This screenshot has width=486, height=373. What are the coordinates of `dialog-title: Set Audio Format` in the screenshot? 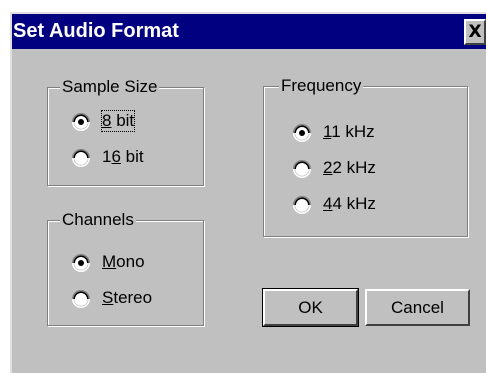 It's located at (96, 31).